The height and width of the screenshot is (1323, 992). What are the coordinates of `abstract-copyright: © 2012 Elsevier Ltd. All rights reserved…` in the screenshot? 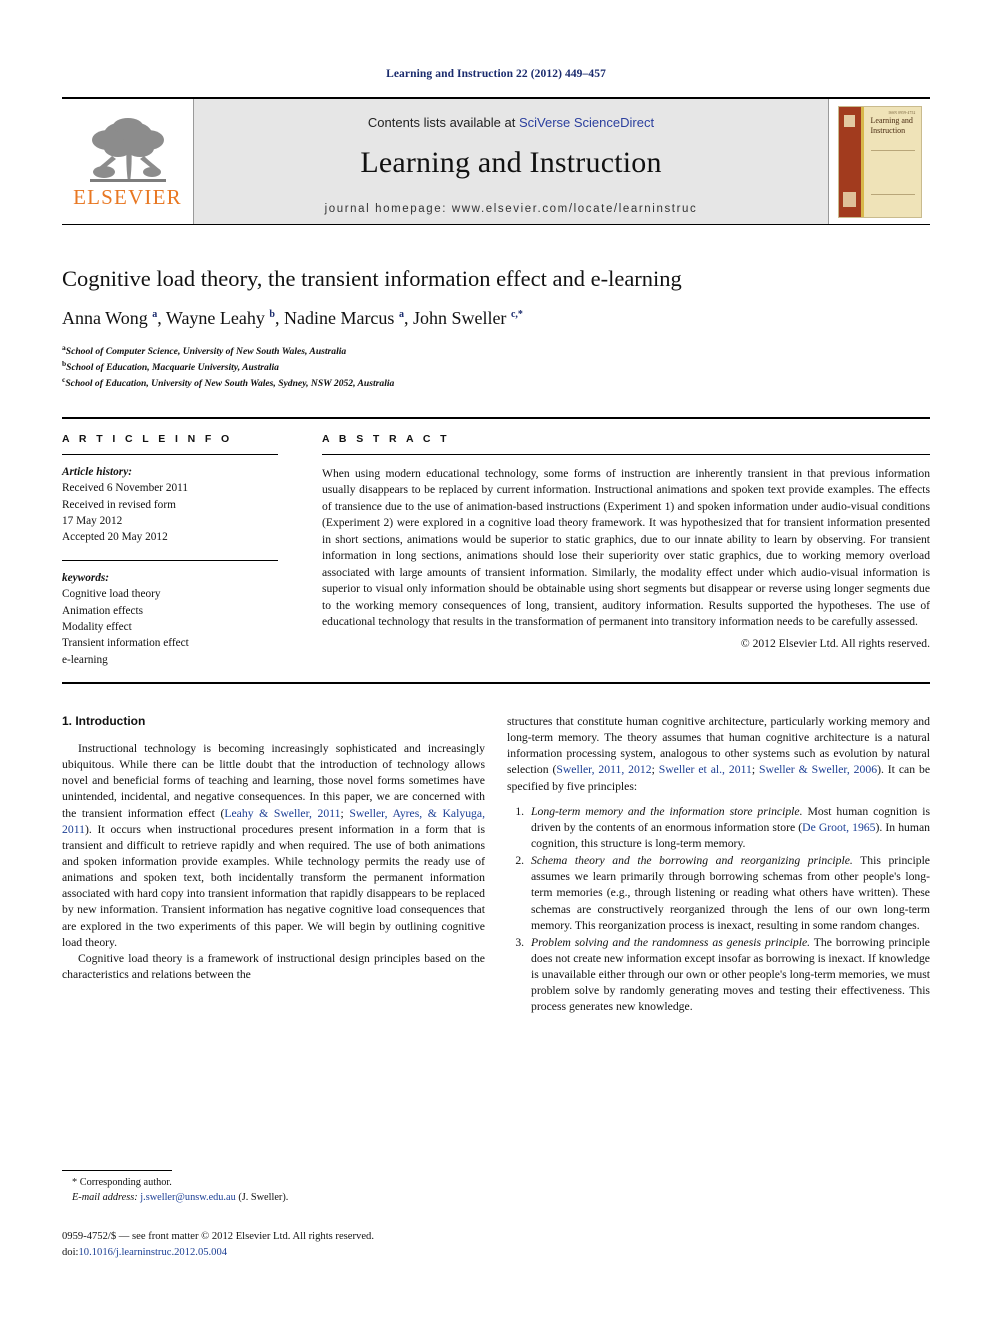 It's located at (835, 644).